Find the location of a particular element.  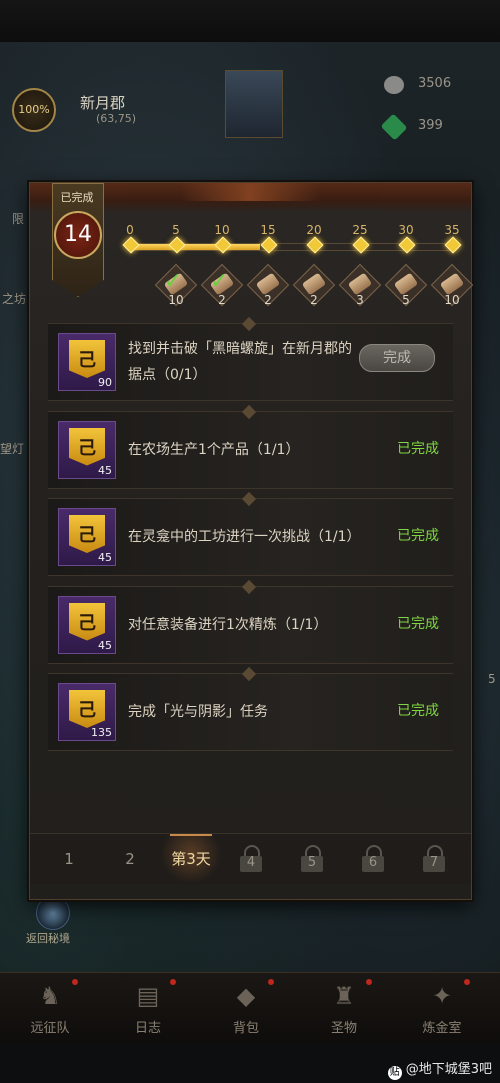

bottom-nav: ♞ 远征队 ▤ 日志 ◆ 背包 ♜ 圣物 ✦ 炼金室 is located at coordinates (250, 1007).